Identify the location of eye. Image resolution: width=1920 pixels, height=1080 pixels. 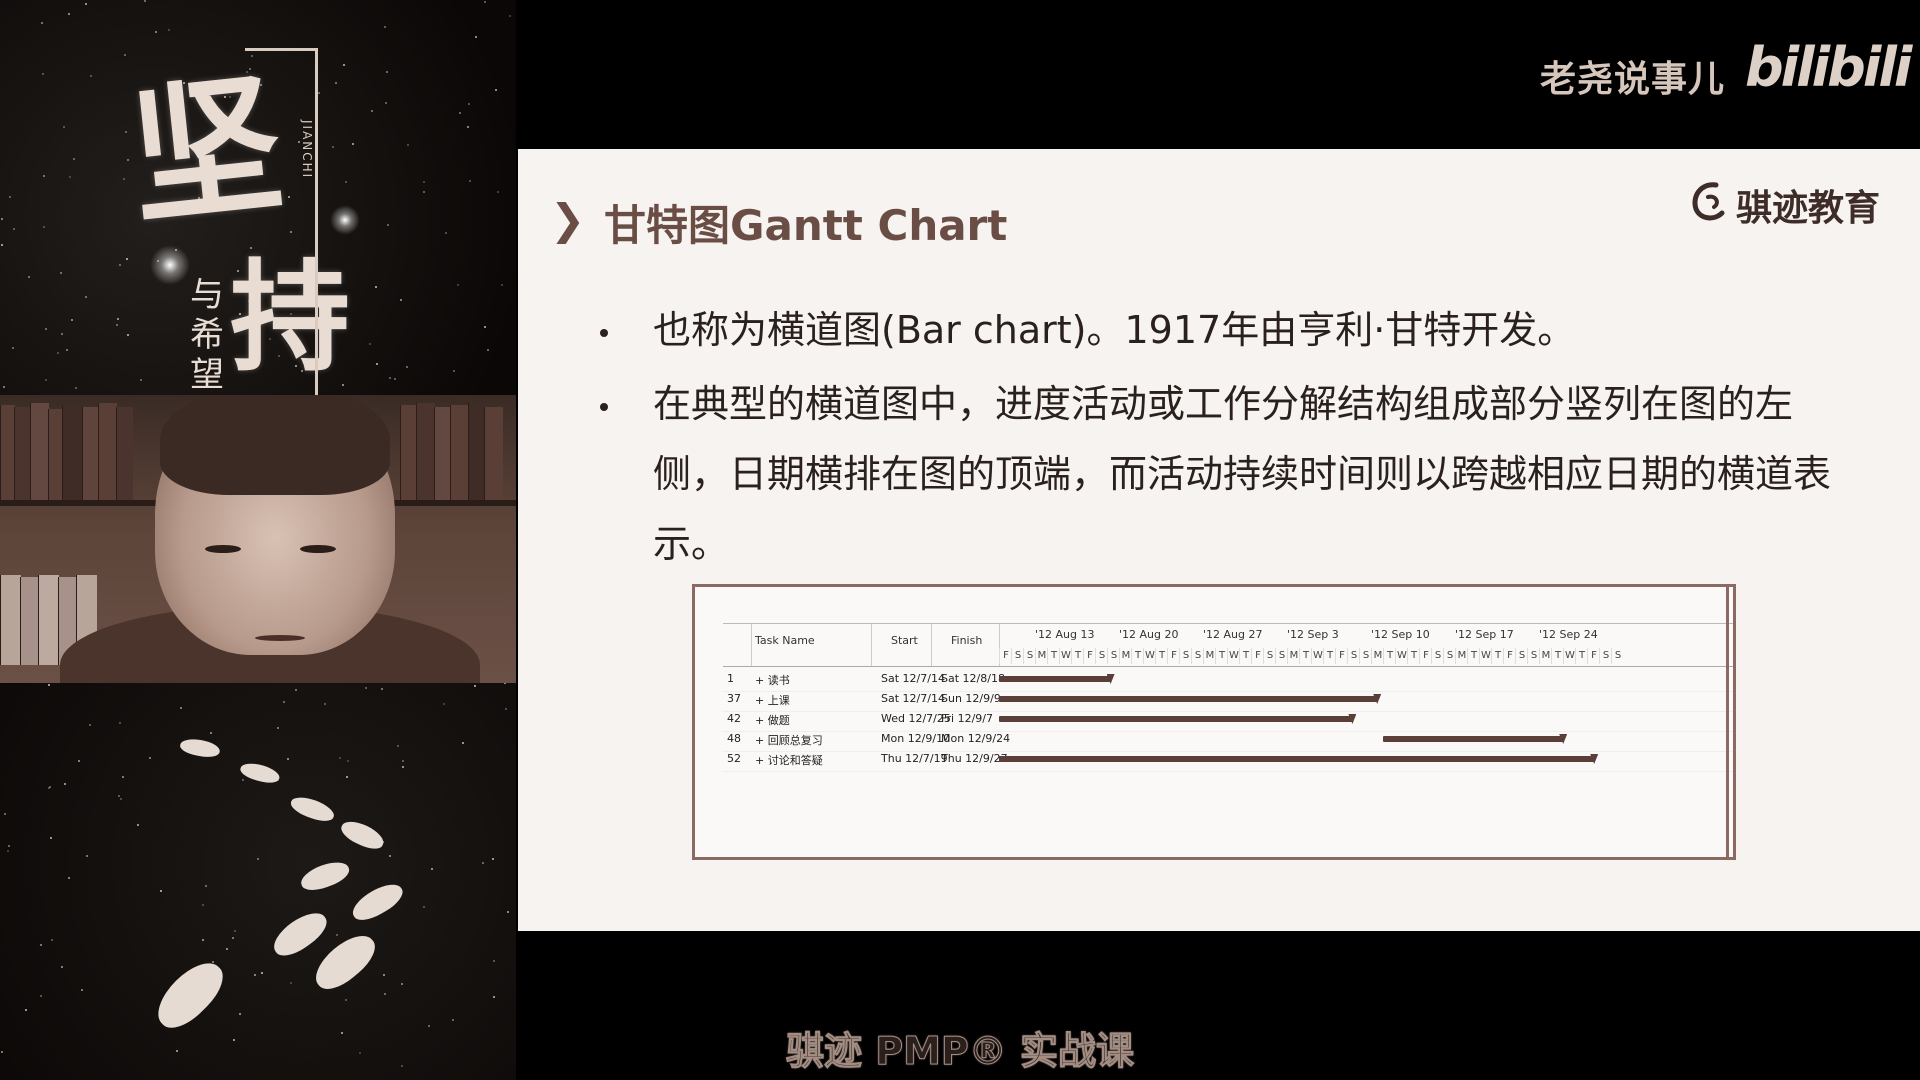
(318, 549).